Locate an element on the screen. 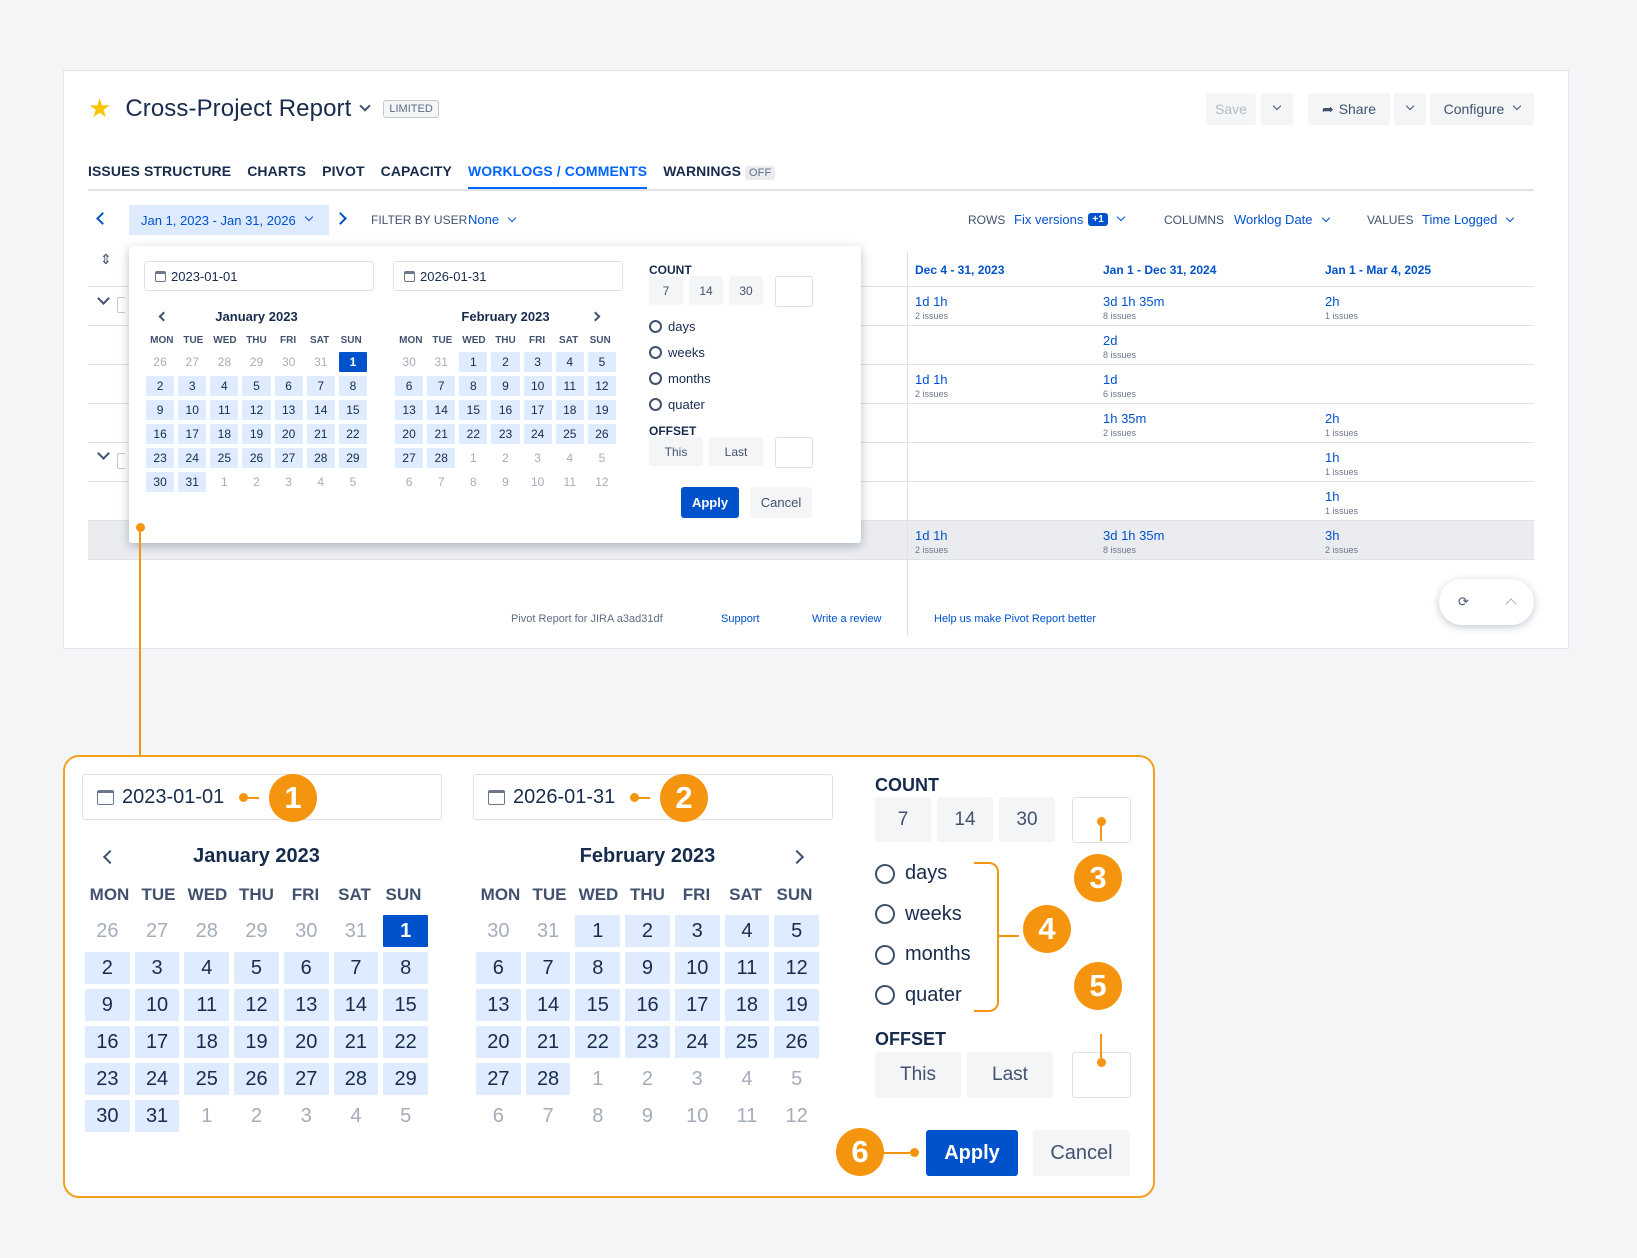  custom-count-input is located at coordinates (794, 291).